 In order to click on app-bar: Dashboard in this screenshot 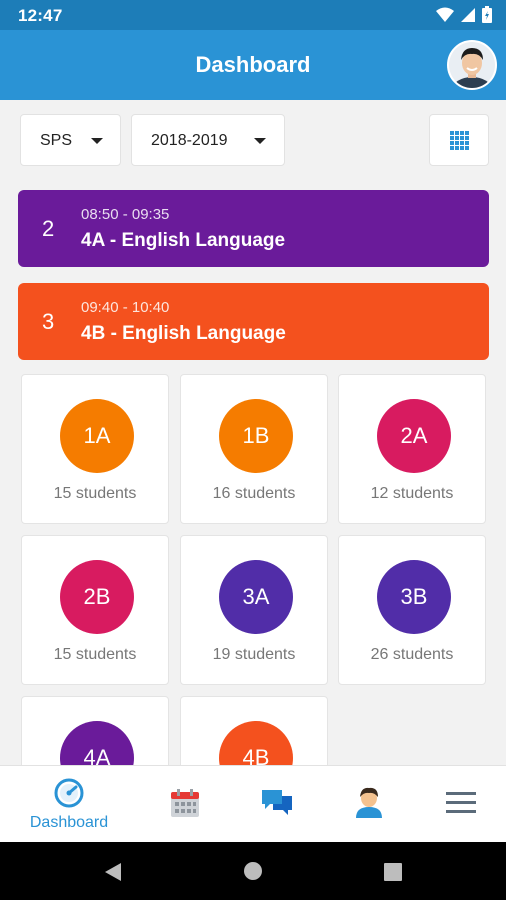, I will do `click(253, 65)`.